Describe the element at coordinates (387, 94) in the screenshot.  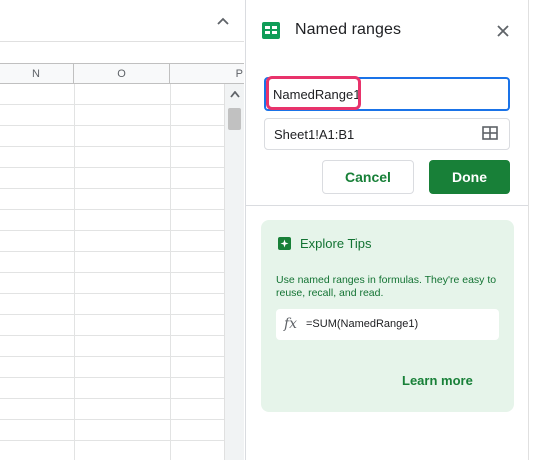
I see `range-name-input` at that location.